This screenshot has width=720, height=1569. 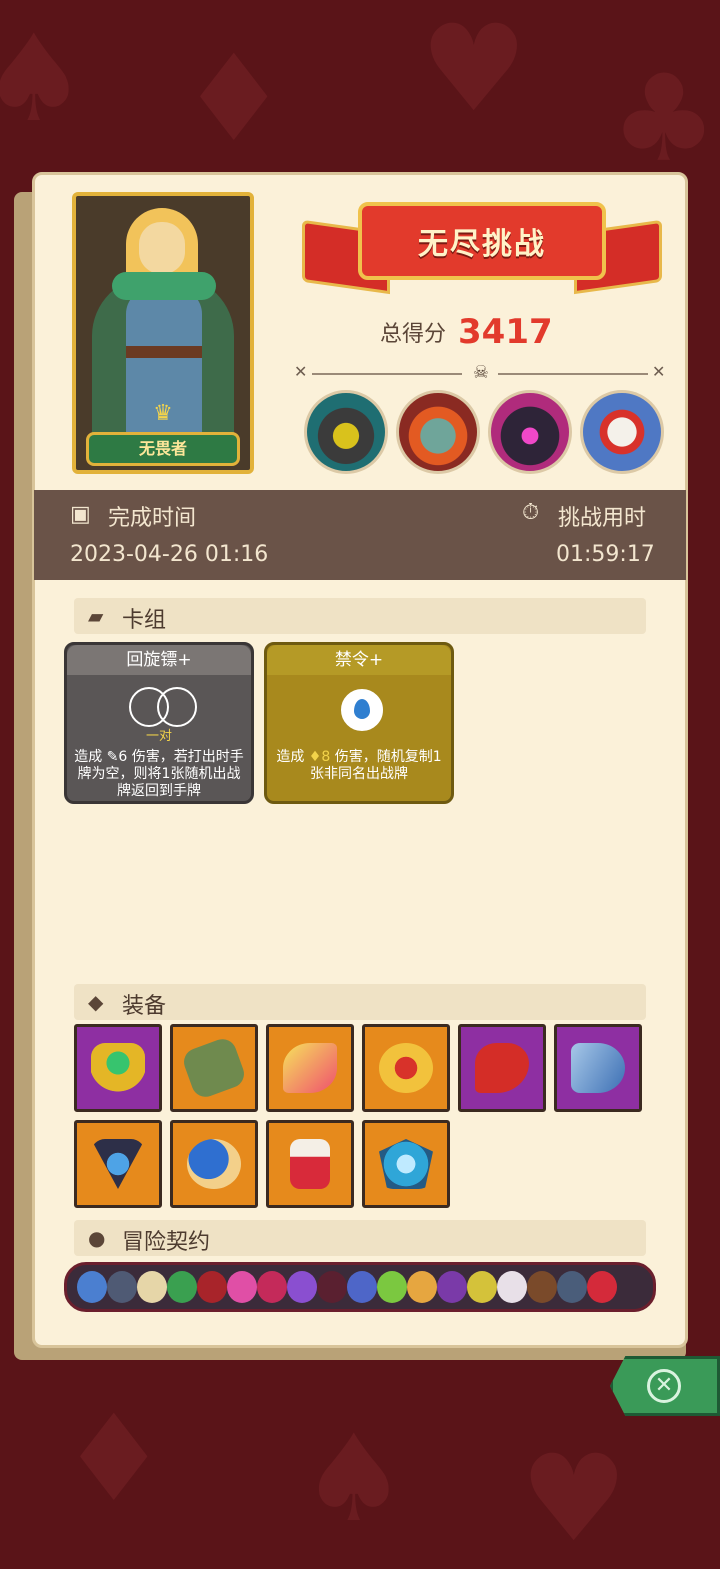 What do you see at coordinates (152, 1287) in the screenshot?
I see `bone-icon` at bounding box center [152, 1287].